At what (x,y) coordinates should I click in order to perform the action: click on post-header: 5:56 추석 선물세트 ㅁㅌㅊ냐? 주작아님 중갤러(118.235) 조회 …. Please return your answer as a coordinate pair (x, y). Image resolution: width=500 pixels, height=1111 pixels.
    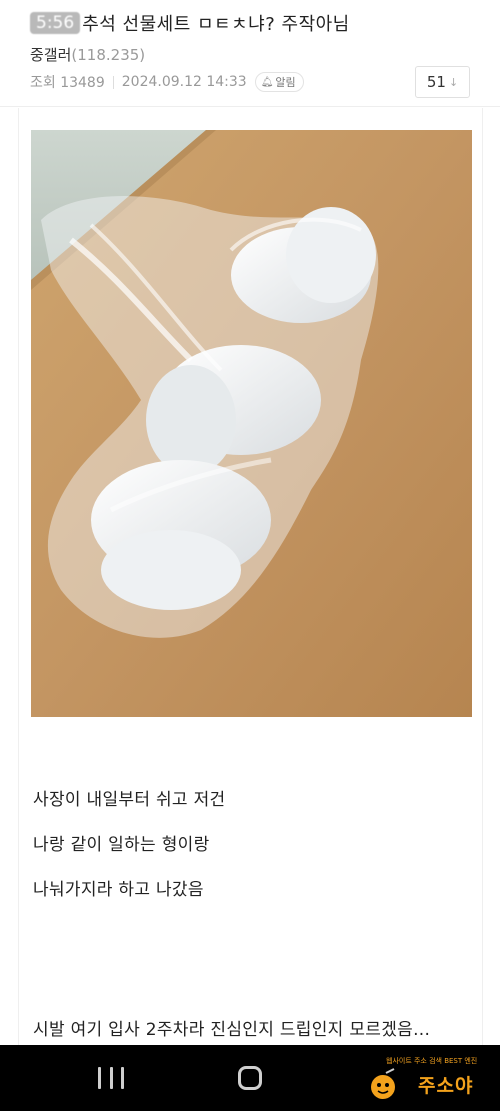
    Looking at the image, I should click on (250, 54).